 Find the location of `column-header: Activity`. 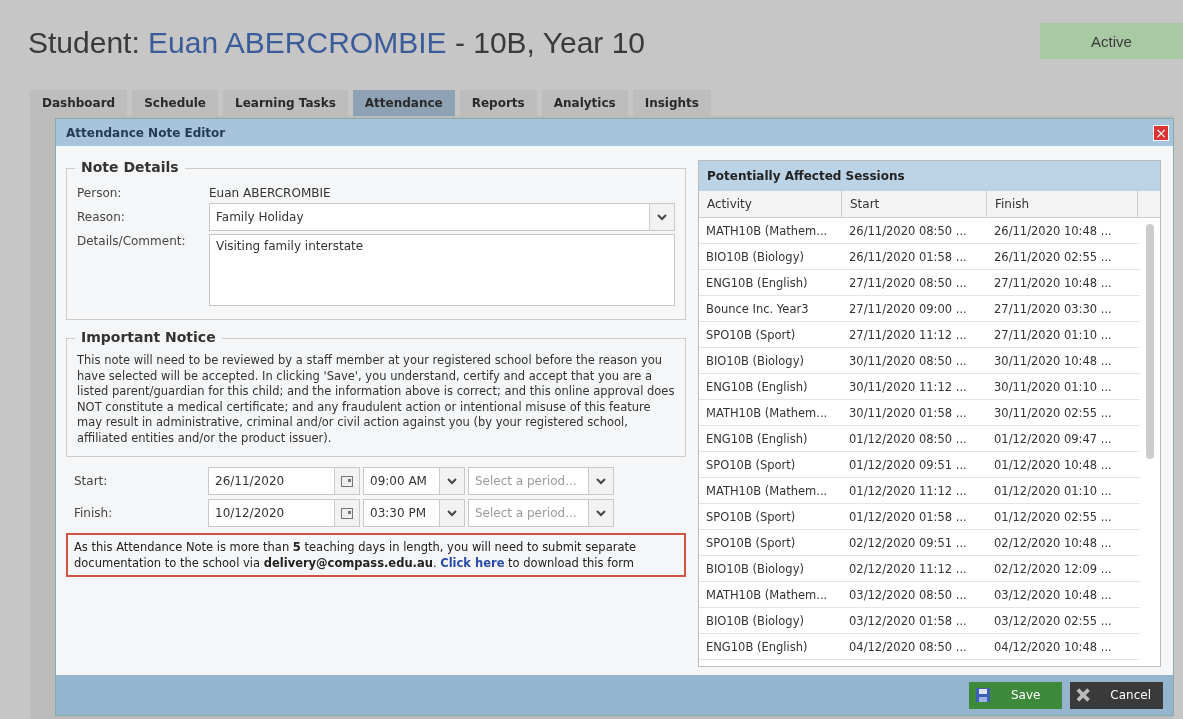

column-header: Activity is located at coordinates (770, 204).